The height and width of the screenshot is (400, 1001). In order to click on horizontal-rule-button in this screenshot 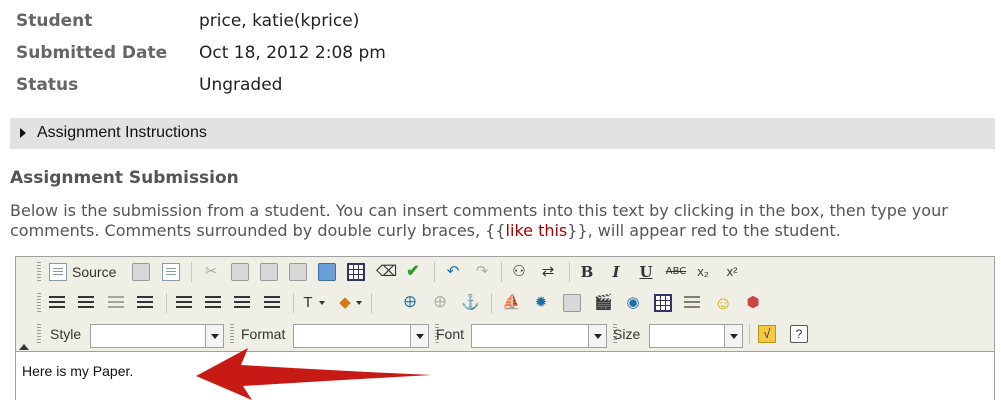, I will do `click(692, 303)`.